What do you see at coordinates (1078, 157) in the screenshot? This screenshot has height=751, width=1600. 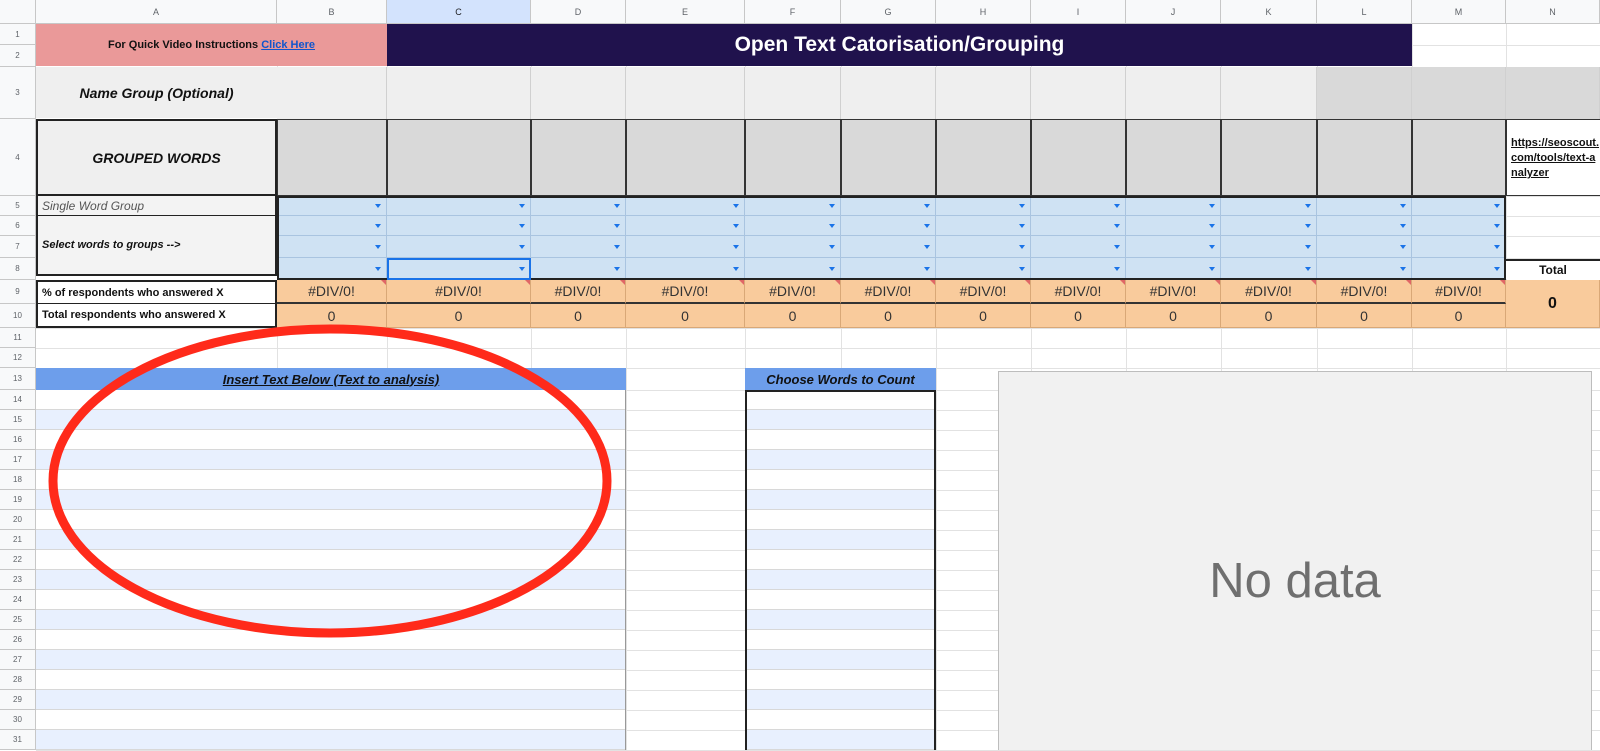 I see `grouped-words-cell-i` at bounding box center [1078, 157].